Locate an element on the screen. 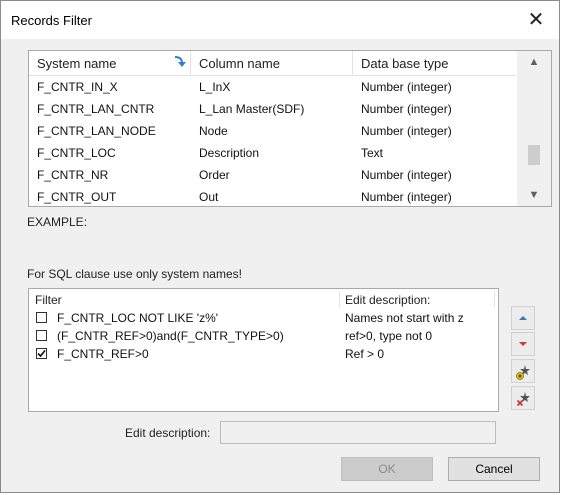 The image size is (562, 495). example-label: EXAMPLE: is located at coordinates (57, 222).